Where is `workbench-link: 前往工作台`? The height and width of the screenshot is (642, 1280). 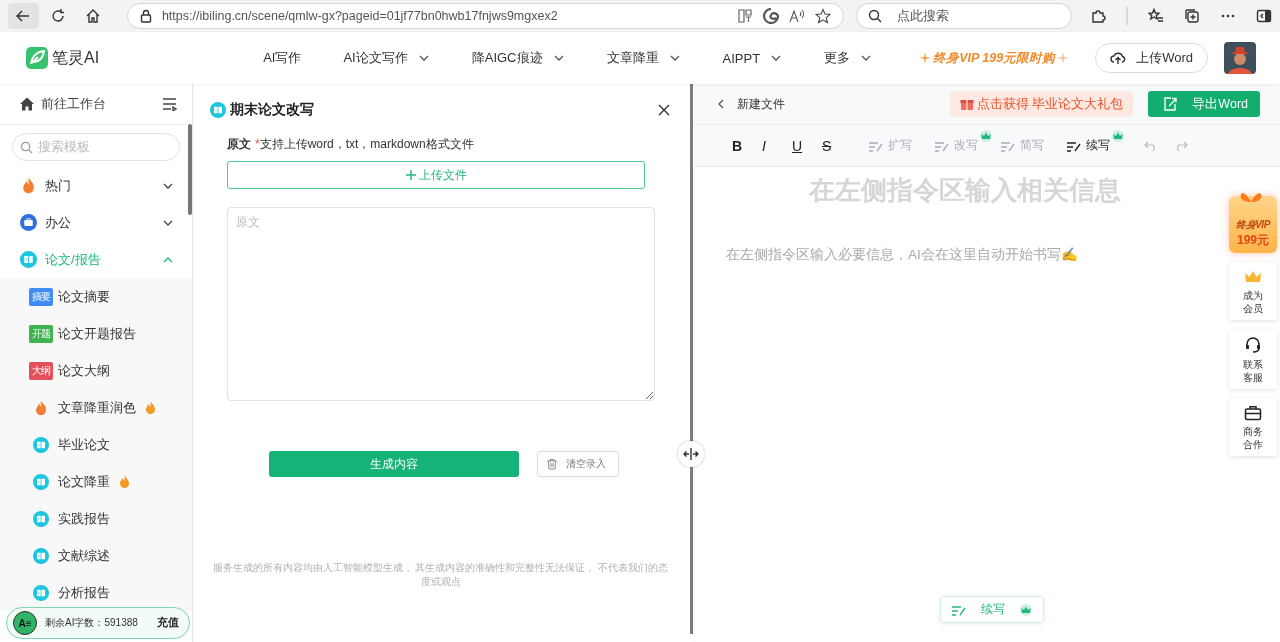 workbench-link: 前往工作台 is located at coordinates (98, 104).